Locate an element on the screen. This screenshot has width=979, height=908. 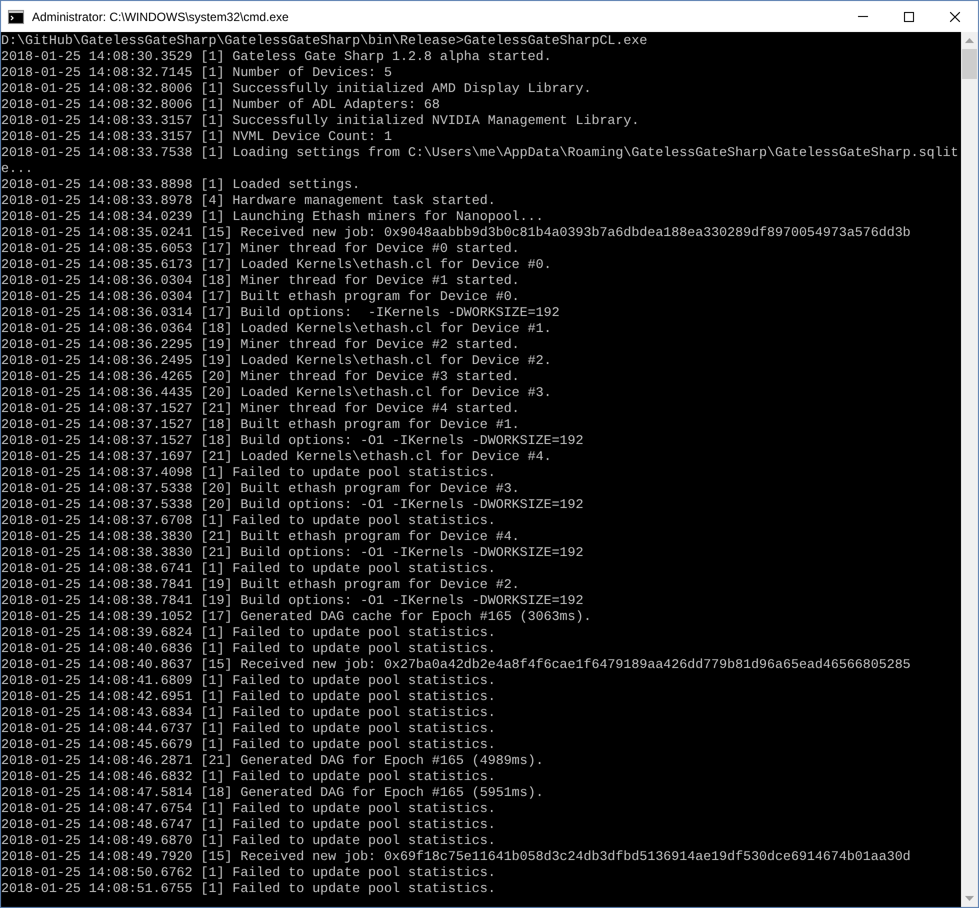
console-line: 2018-01-25 14:08:30.3529 [1] Gateless Gate Sharp 1.2.8 alpha started. is located at coordinates (277, 57).